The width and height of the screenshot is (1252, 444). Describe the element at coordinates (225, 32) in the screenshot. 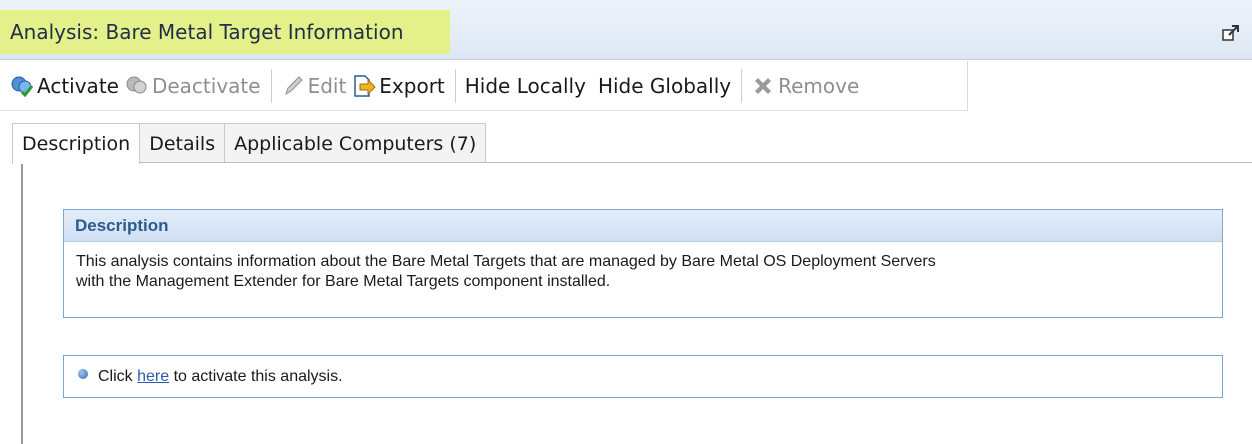

I see `window-title: Analysis: Bare Metal Target Information` at that location.